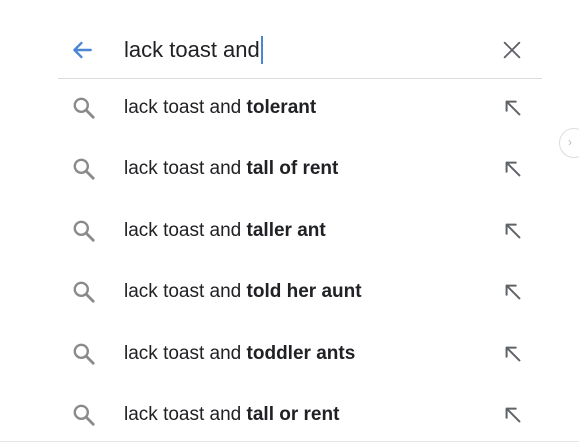  What do you see at coordinates (300, 50) in the screenshot?
I see `search-bar: lack toast and` at bounding box center [300, 50].